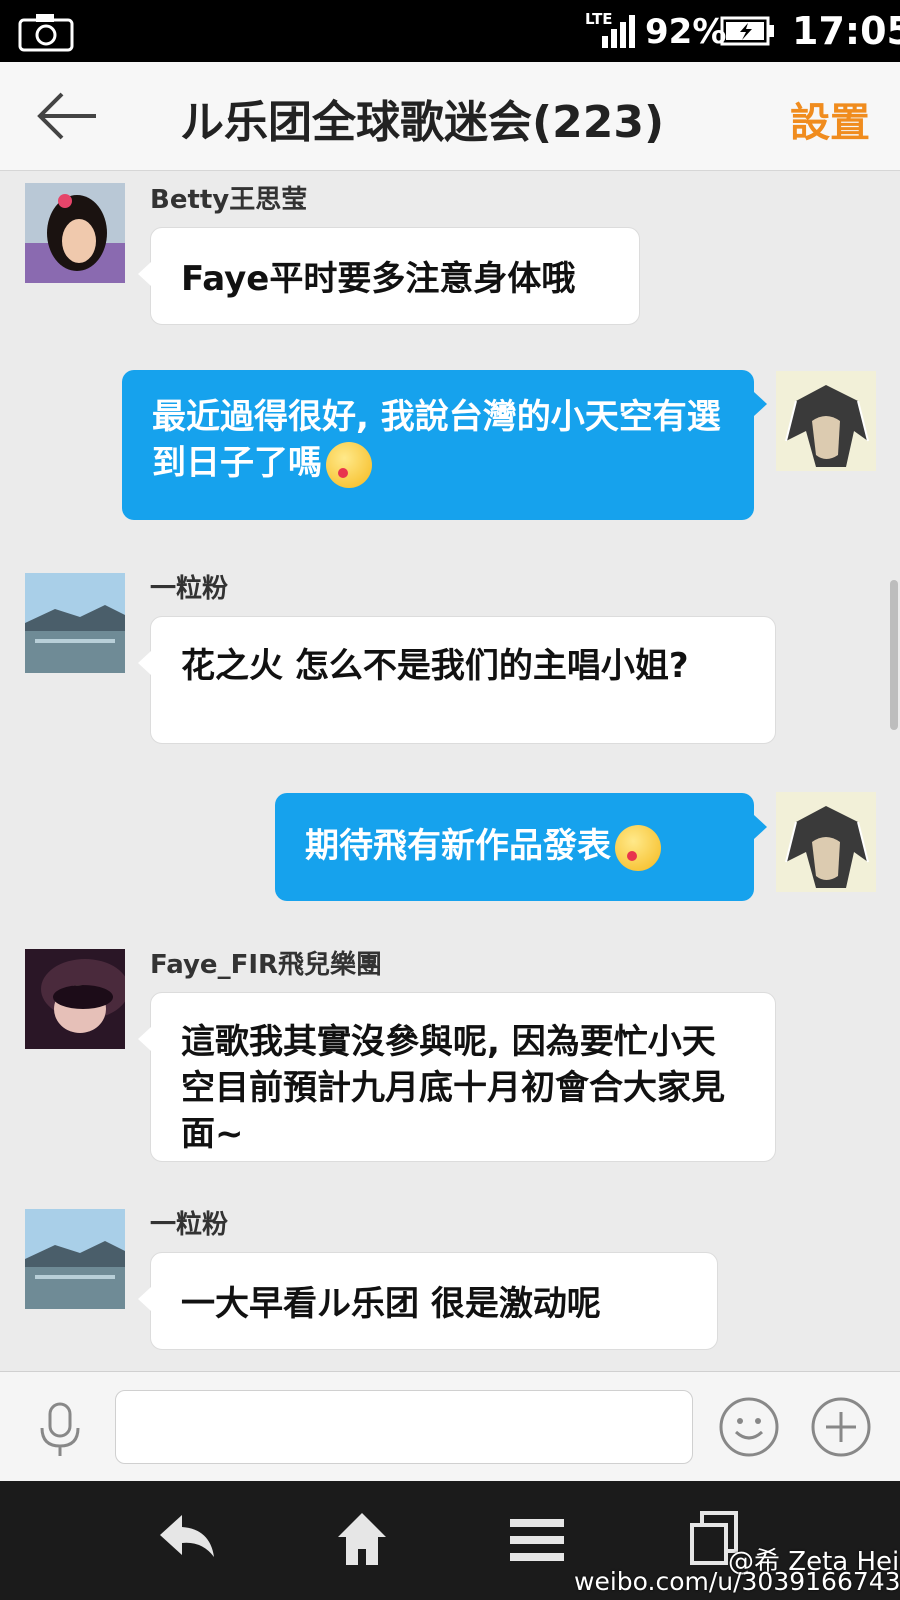 The image size is (900, 1600). I want to click on message-bubble: 最近過得很好, 我說台灣的小天空有選到日子了嗎, so click(444, 445).